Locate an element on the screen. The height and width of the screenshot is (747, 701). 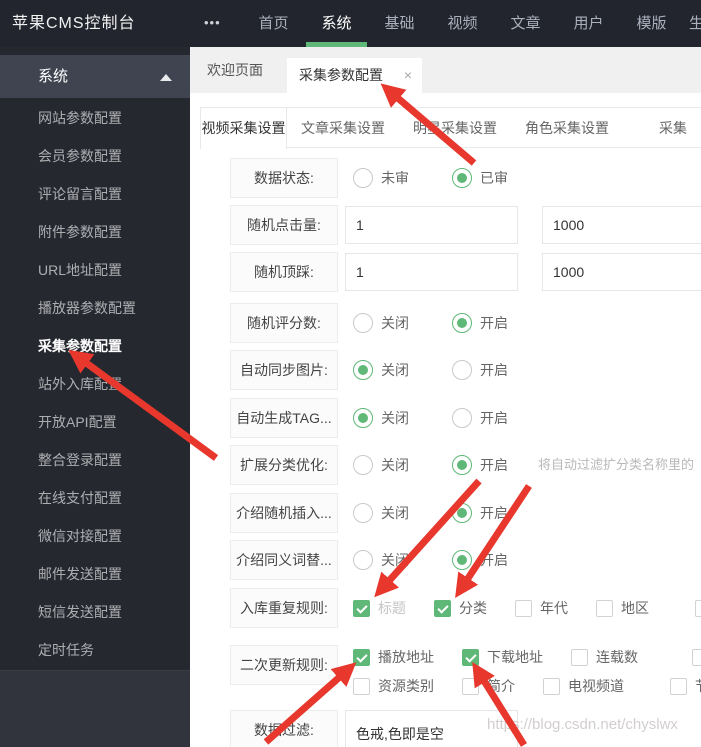
subtab-video-collect: 视频采集设置 is located at coordinates (243, 128).